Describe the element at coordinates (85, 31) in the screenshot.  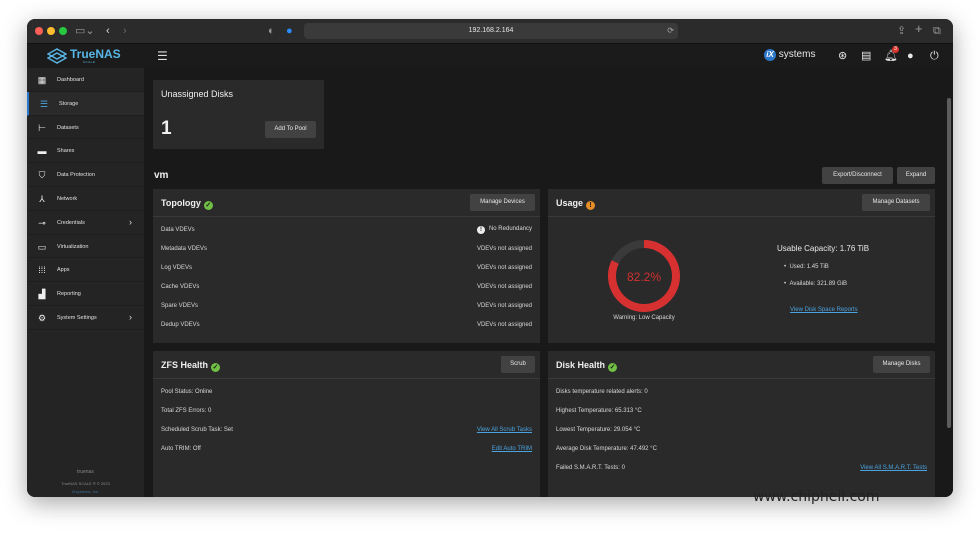
I see `sidebar-toggle-icon: ▭⌄` at that location.